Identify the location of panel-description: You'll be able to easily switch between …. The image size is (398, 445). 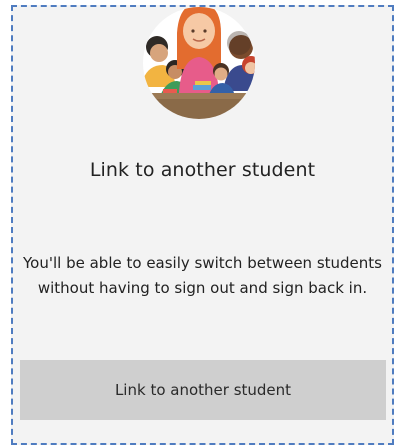
(202, 275).